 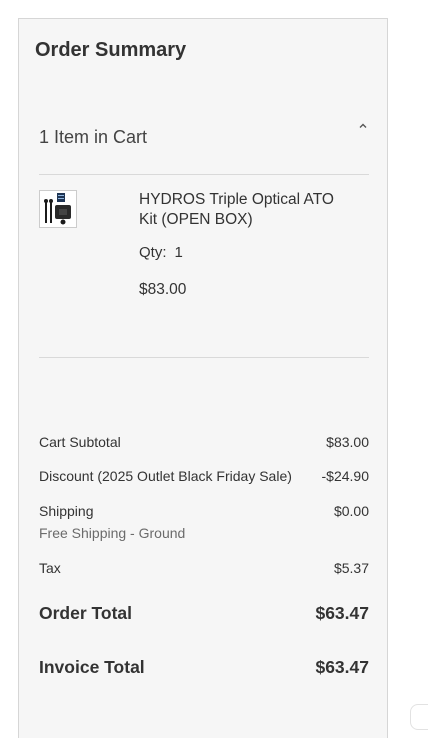 I want to click on order-summary-title: Order Summary, so click(x=111, y=50).